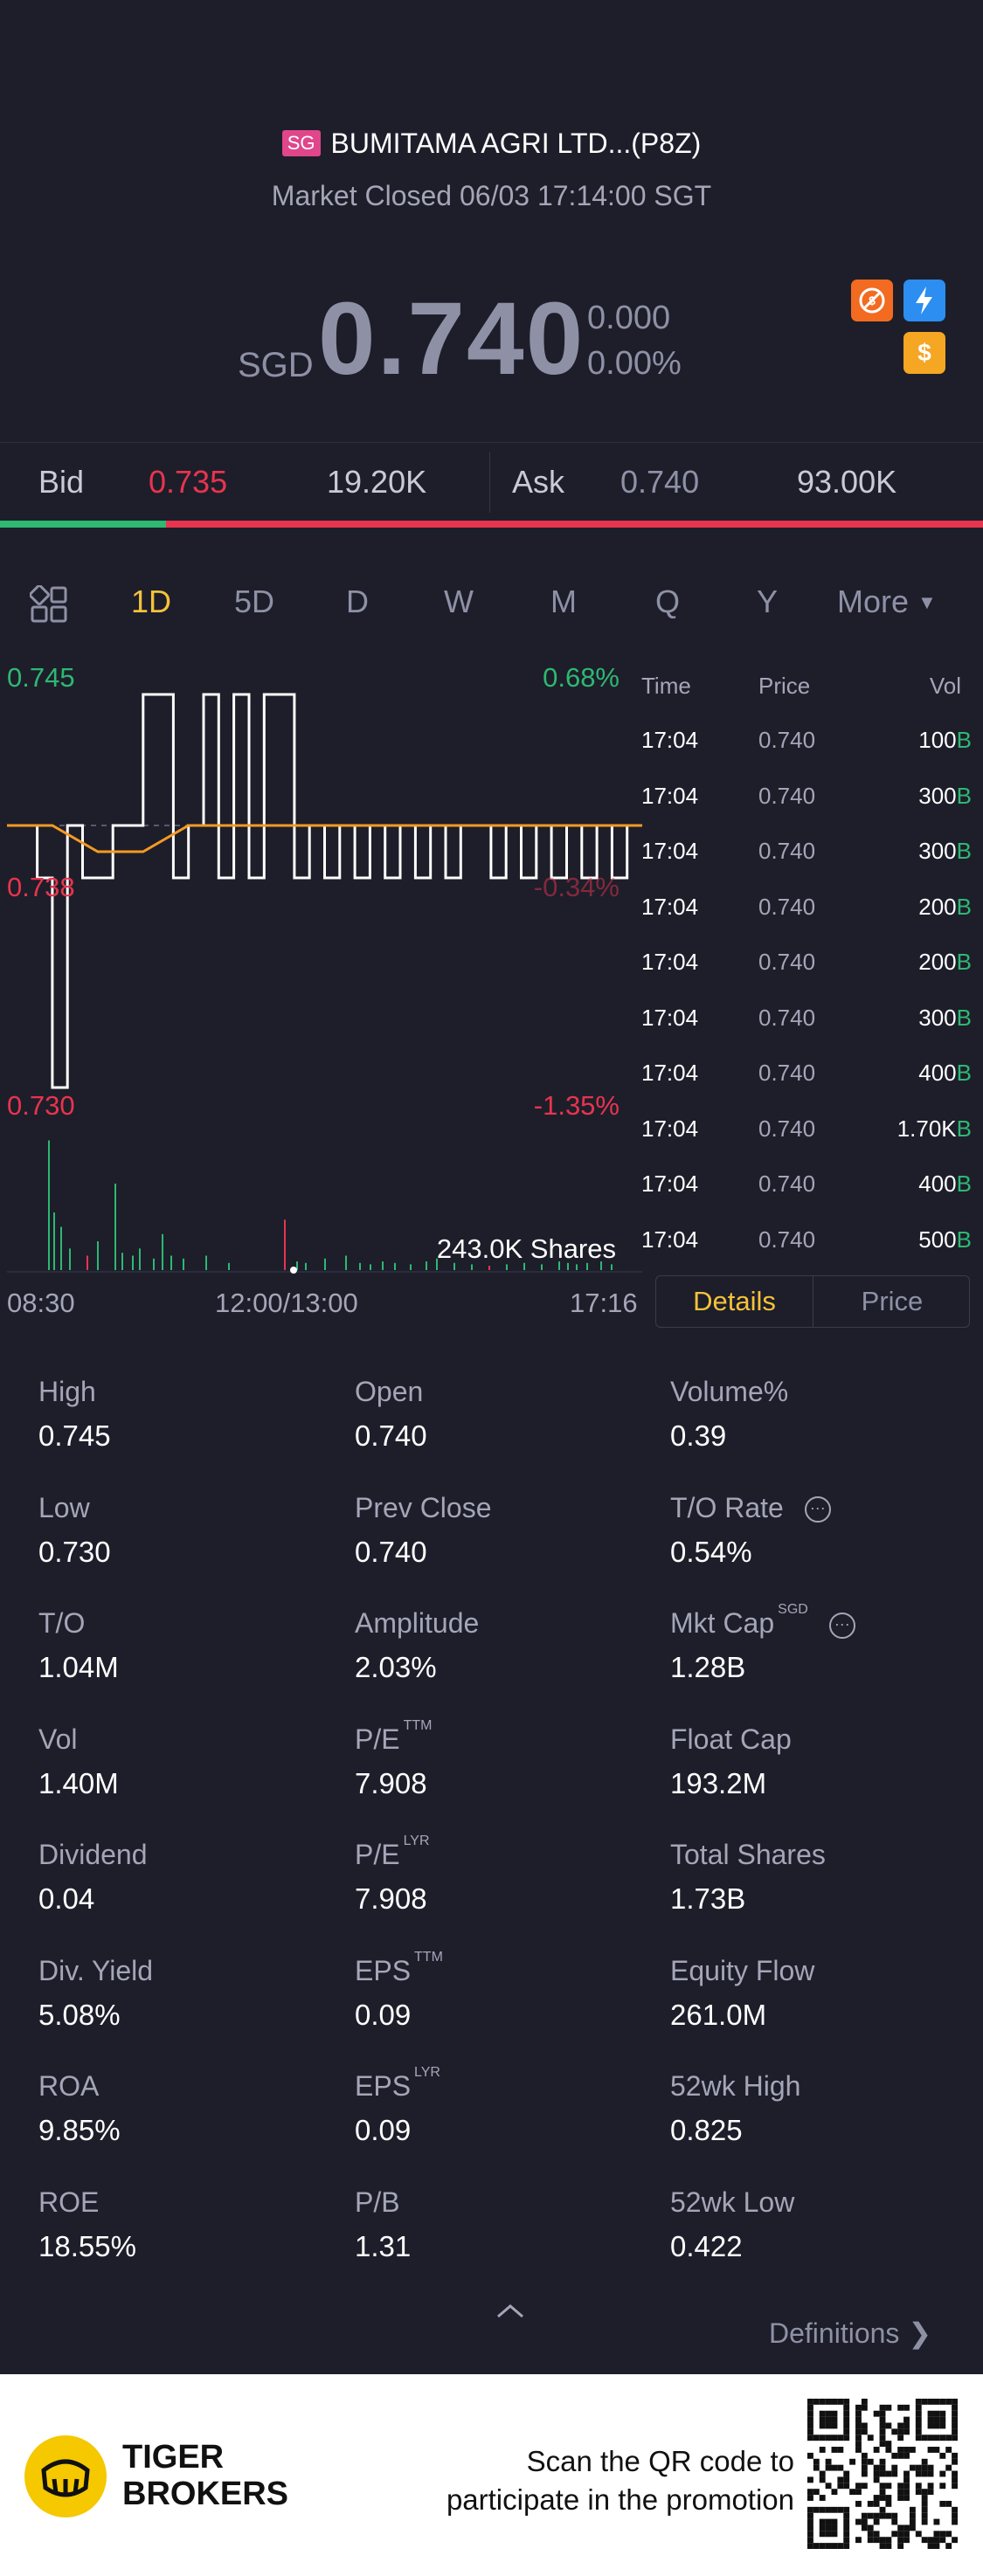  What do you see at coordinates (254, 602) in the screenshot?
I see `tab-5d: 5D` at bounding box center [254, 602].